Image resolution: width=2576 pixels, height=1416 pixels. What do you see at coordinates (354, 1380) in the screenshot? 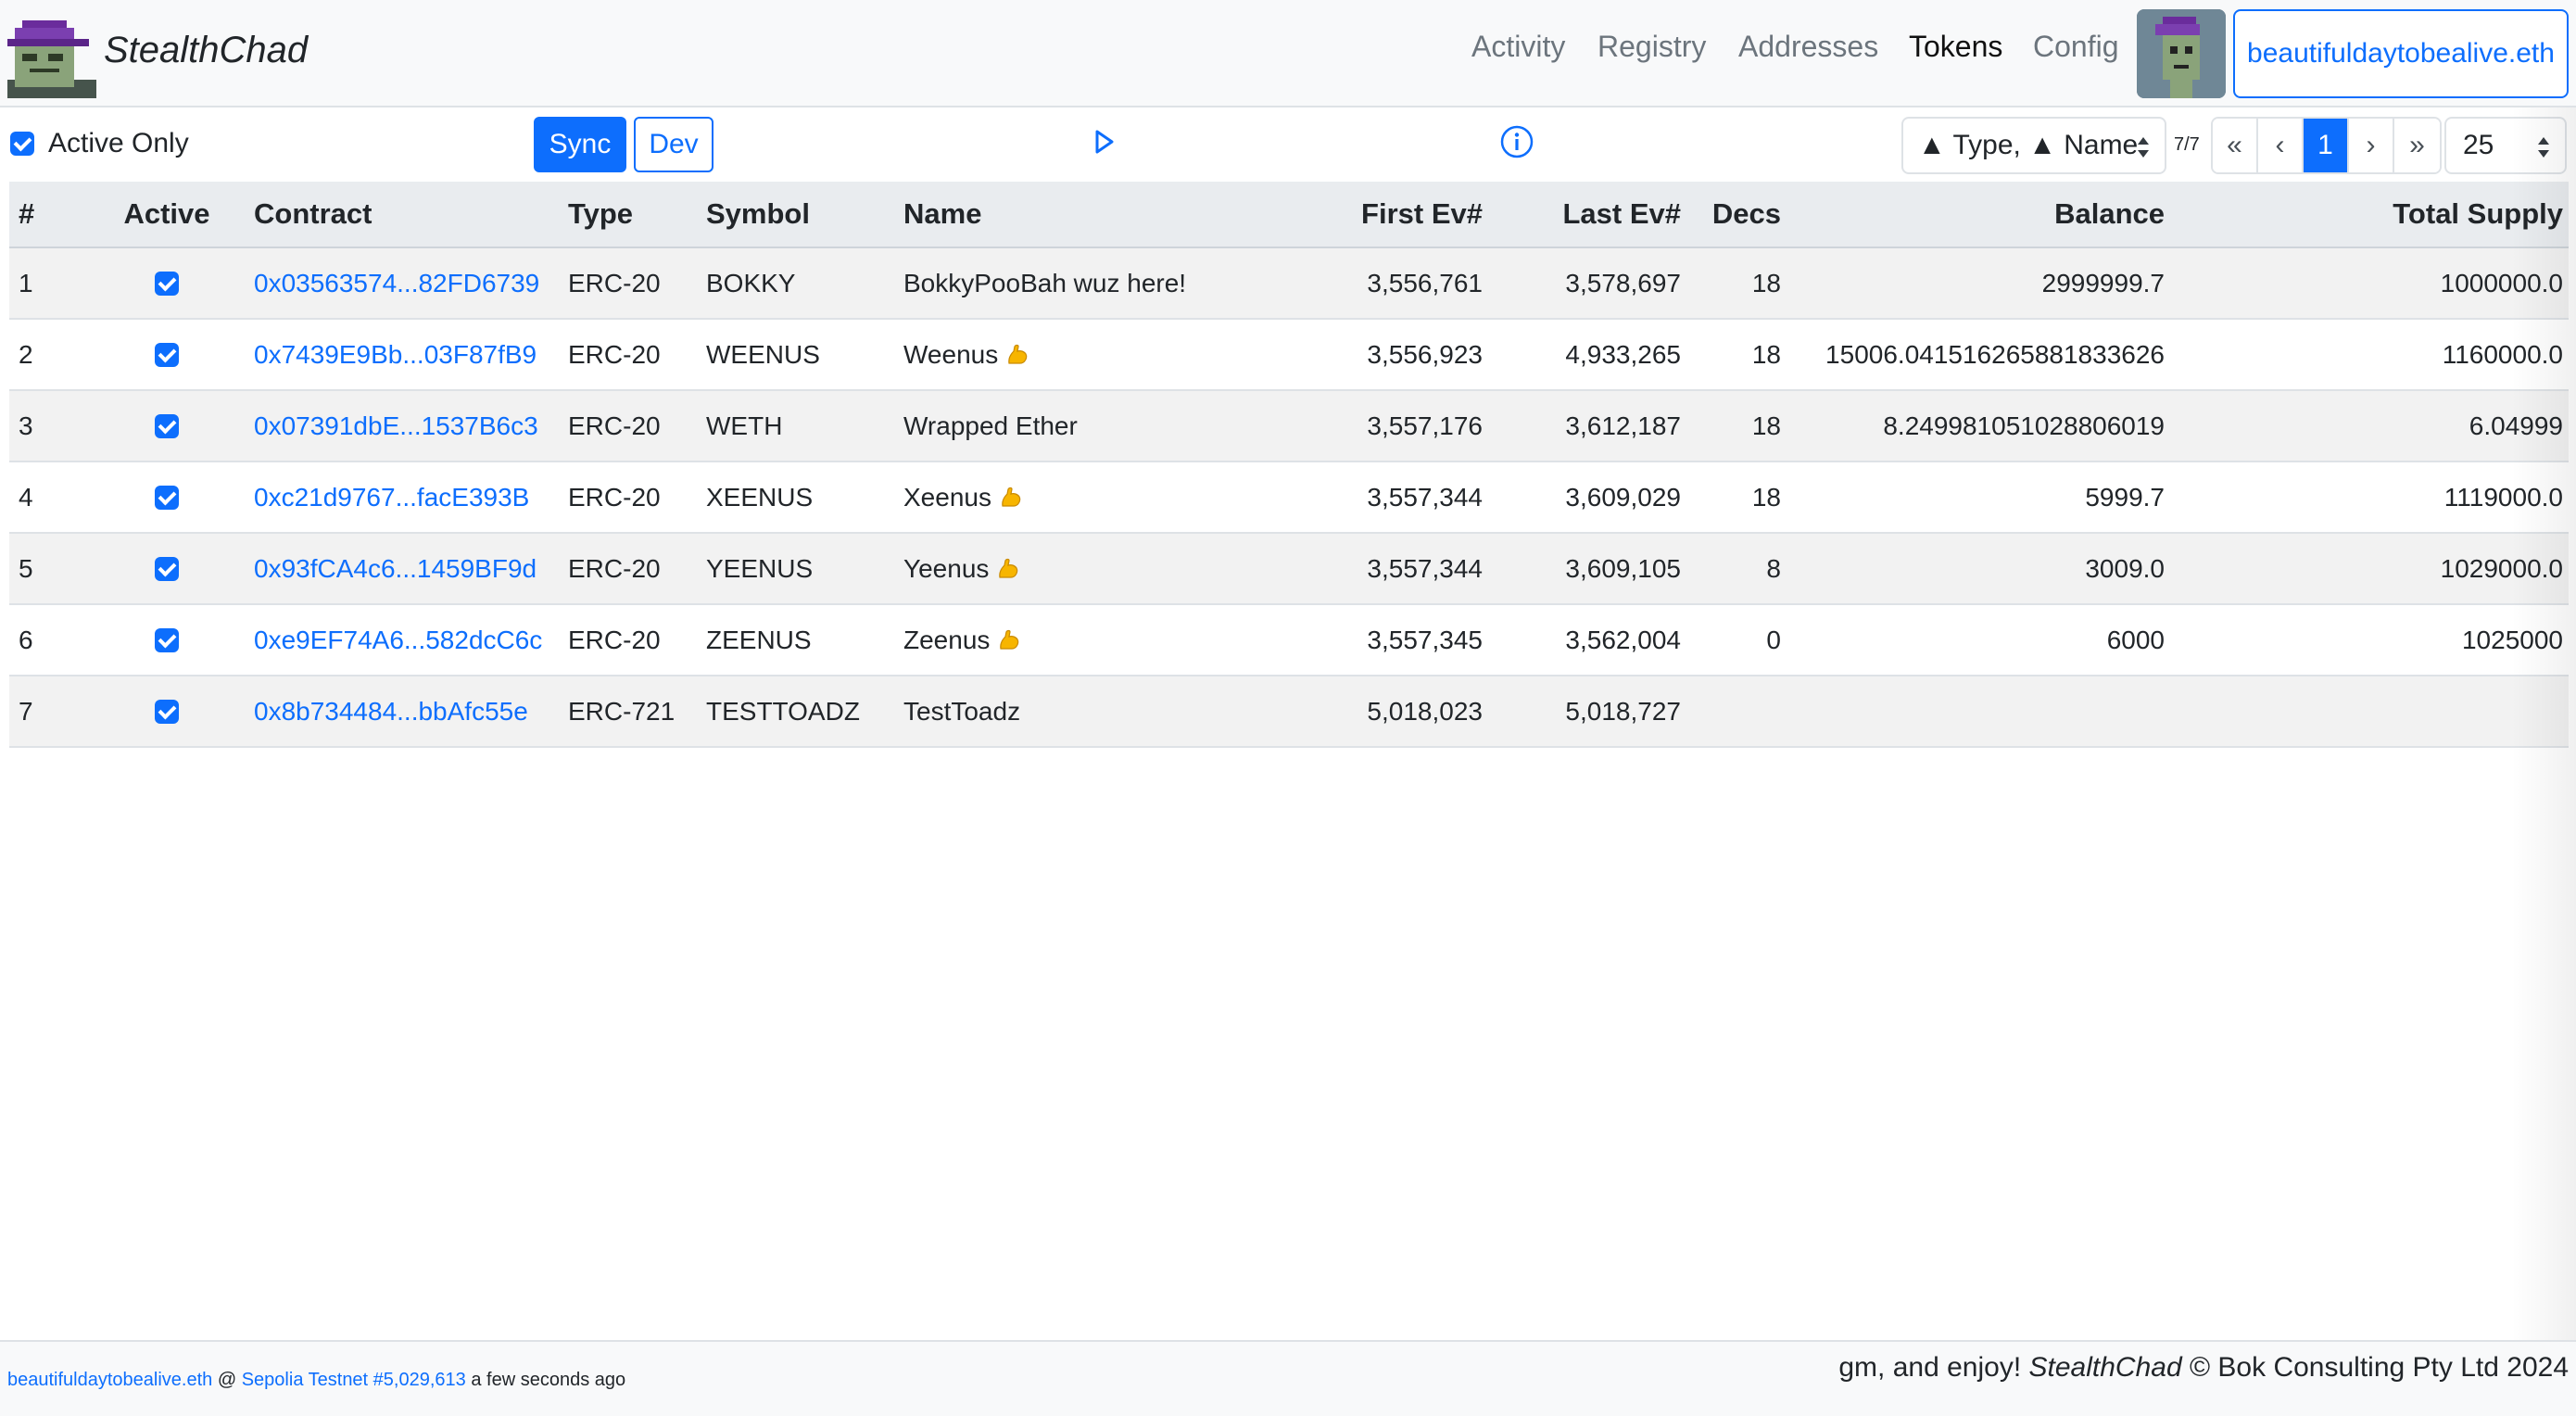
I see `footer-network-link: Sepolia Testnet #5,029,613` at bounding box center [354, 1380].